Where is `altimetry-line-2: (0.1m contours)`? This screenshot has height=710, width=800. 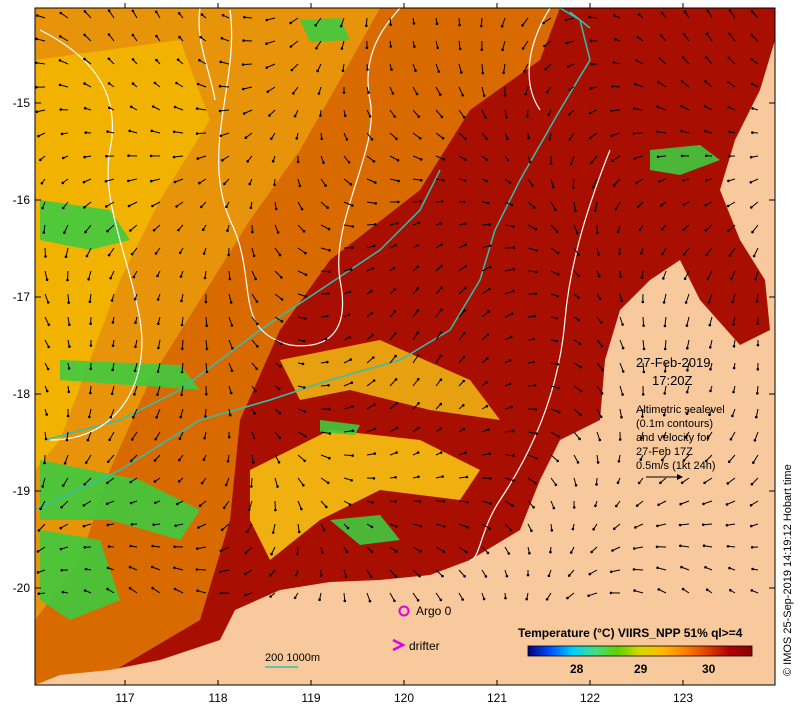 altimetry-line-2: (0.1m contours) is located at coordinates (674, 424).